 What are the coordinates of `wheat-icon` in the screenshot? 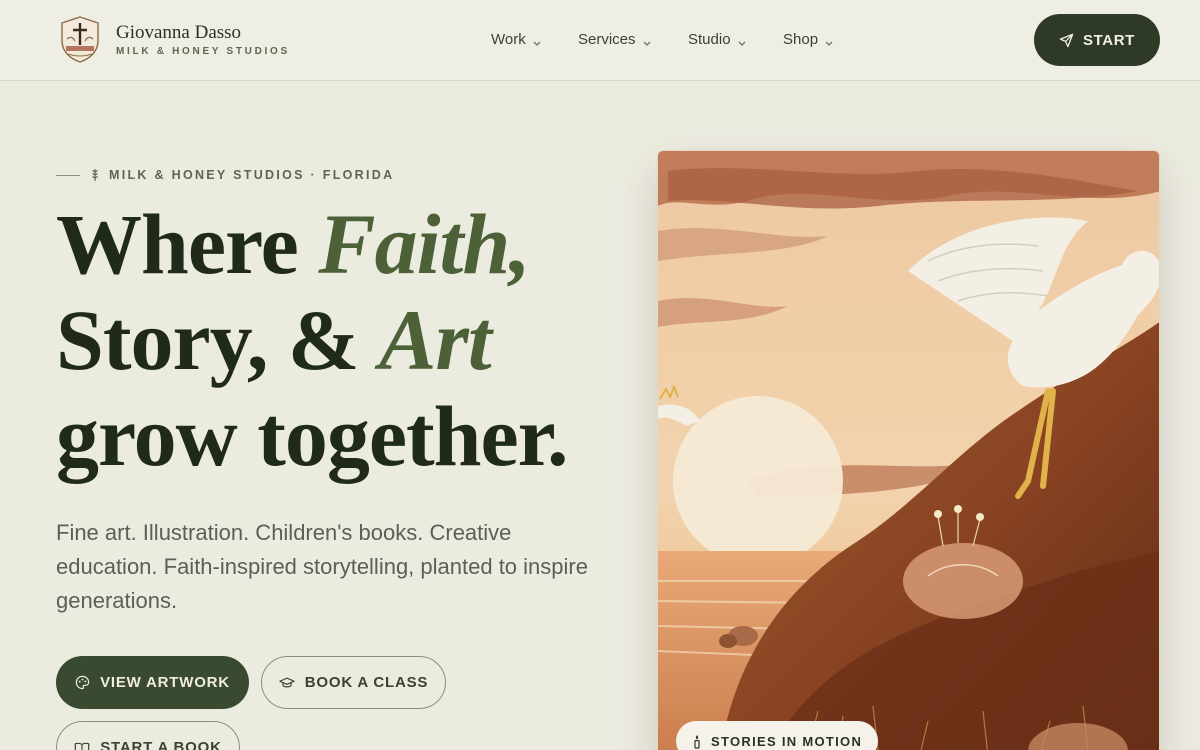 It's located at (95, 175).